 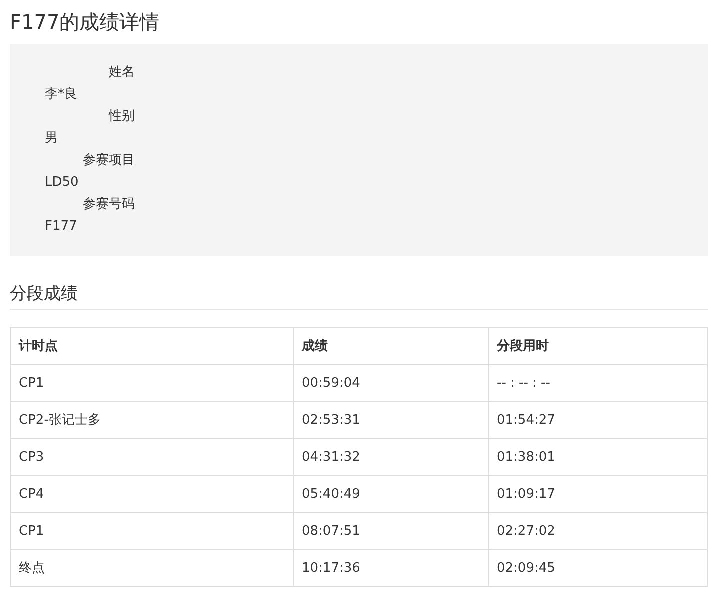 What do you see at coordinates (152, 568) in the screenshot?
I see `table-cell: 终点` at bounding box center [152, 568].